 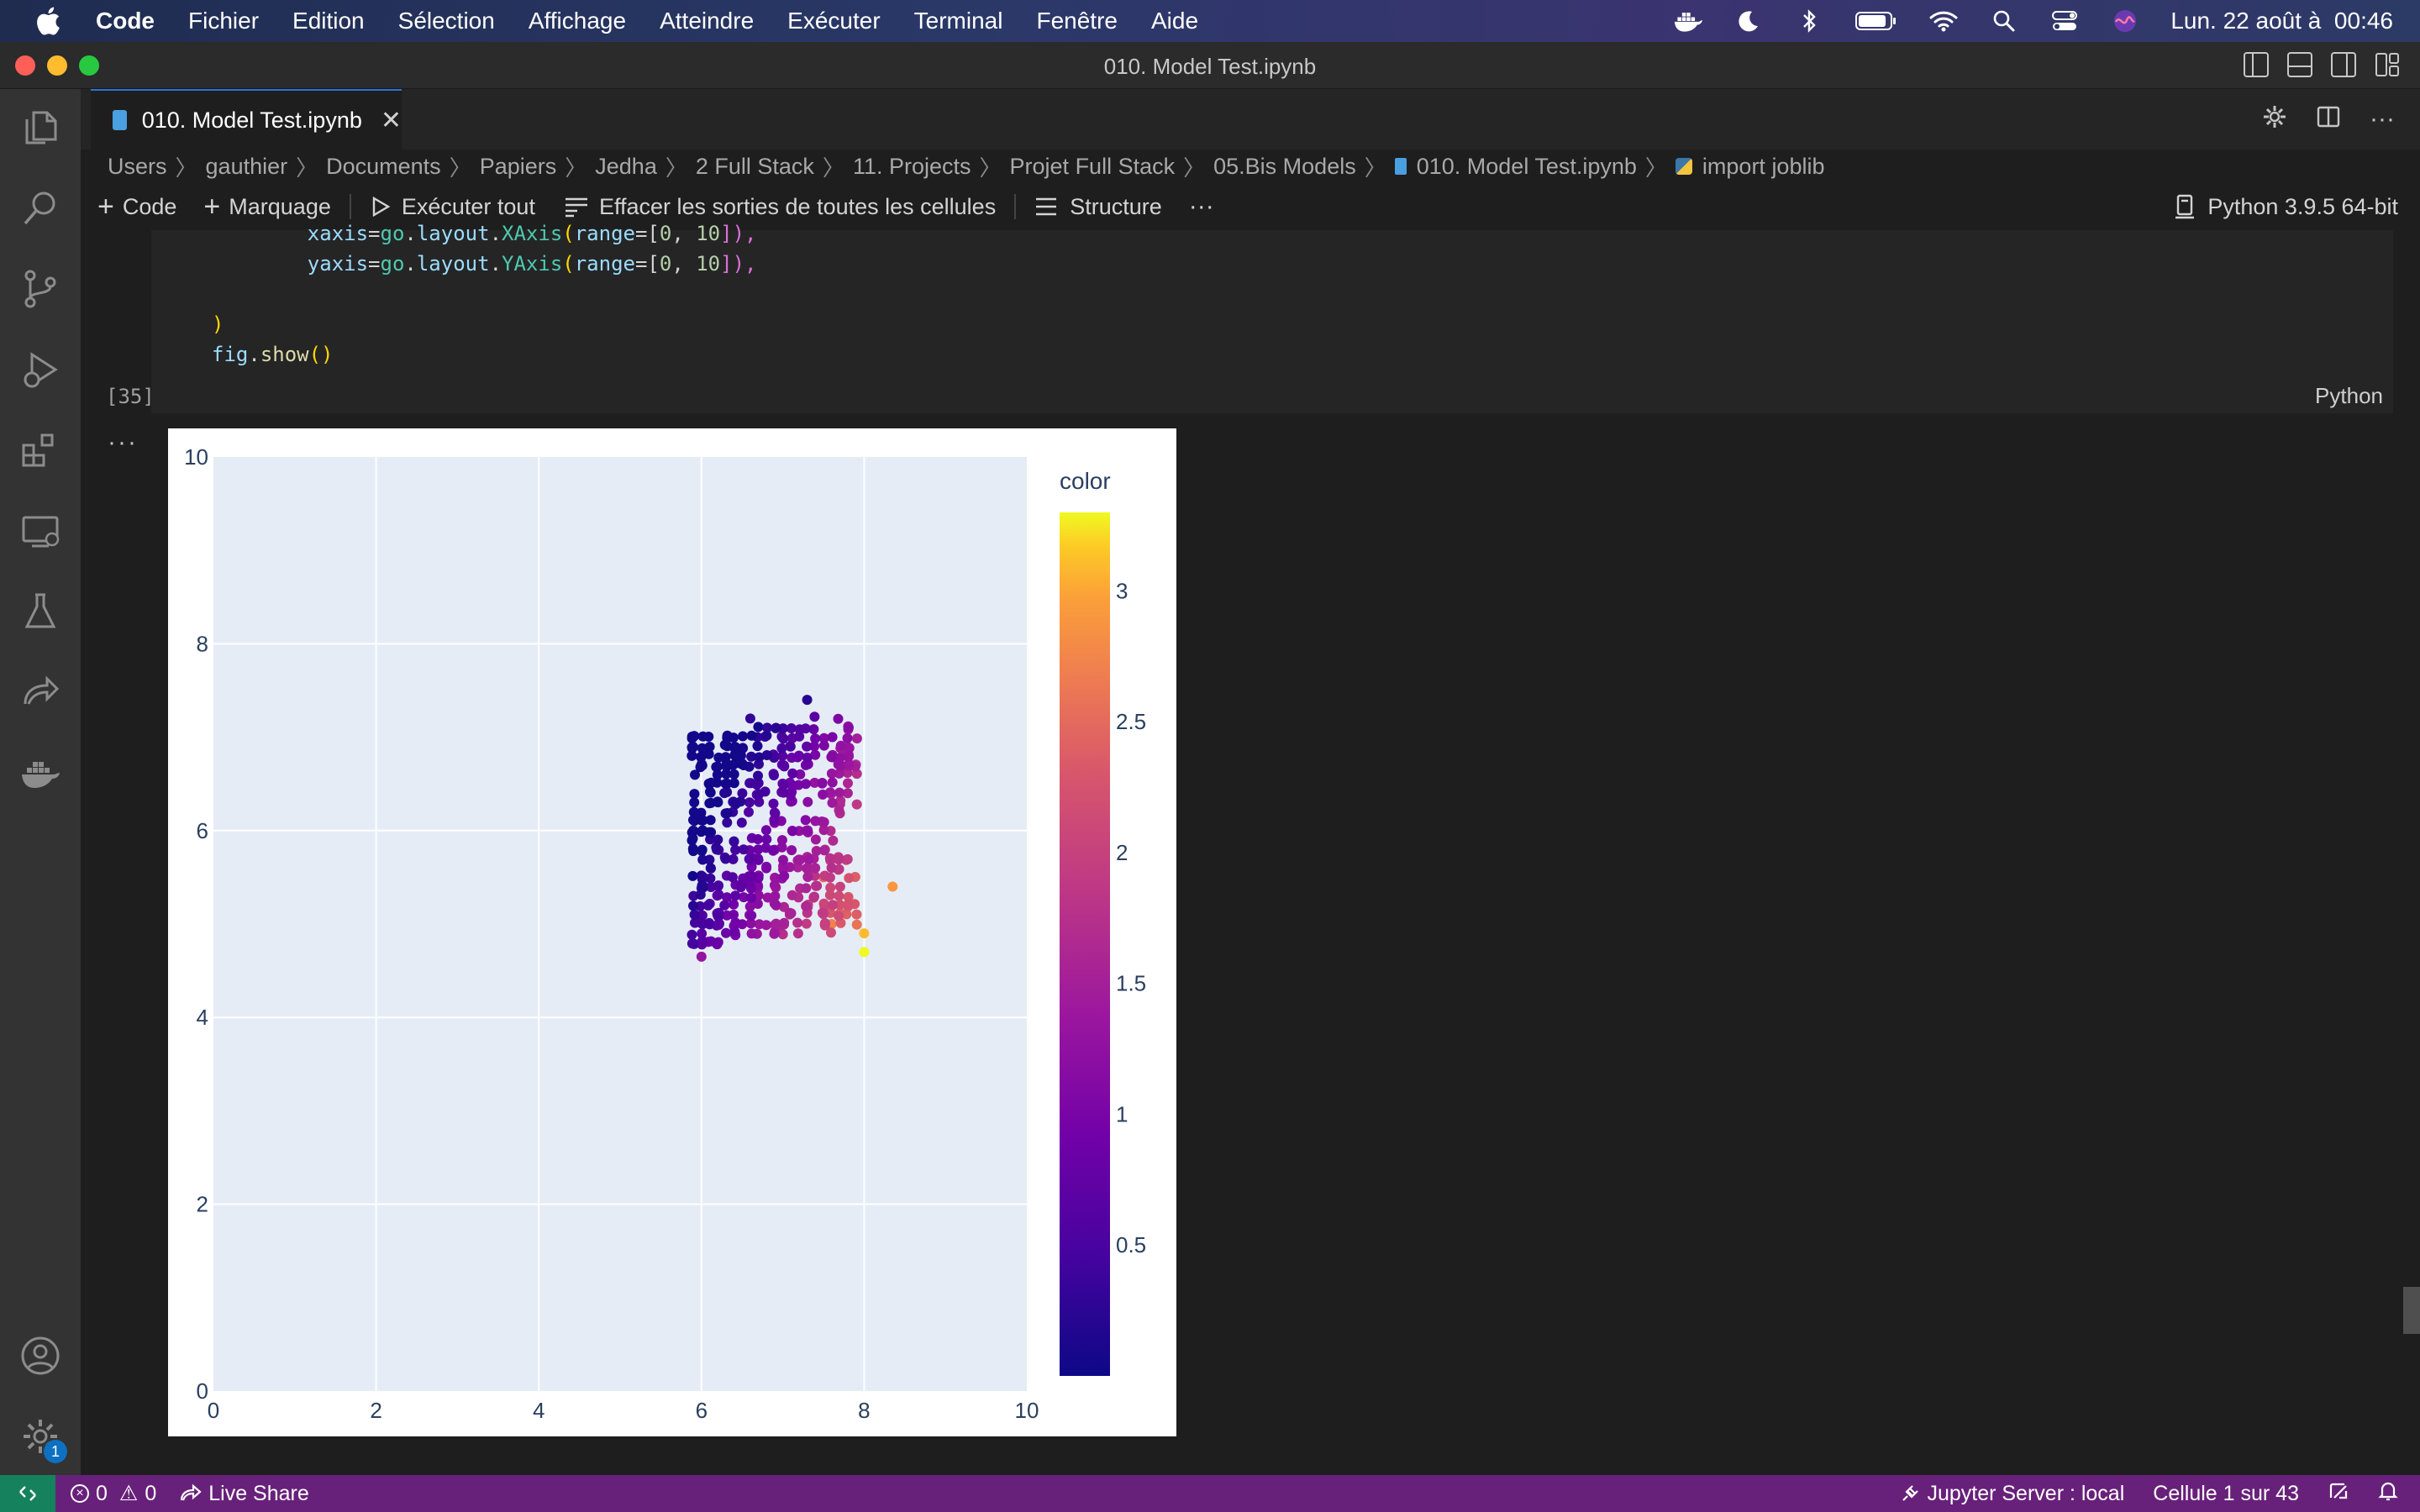 I want to click on menu-fenetre: Fenêtre, so click(x=1077, y=21).